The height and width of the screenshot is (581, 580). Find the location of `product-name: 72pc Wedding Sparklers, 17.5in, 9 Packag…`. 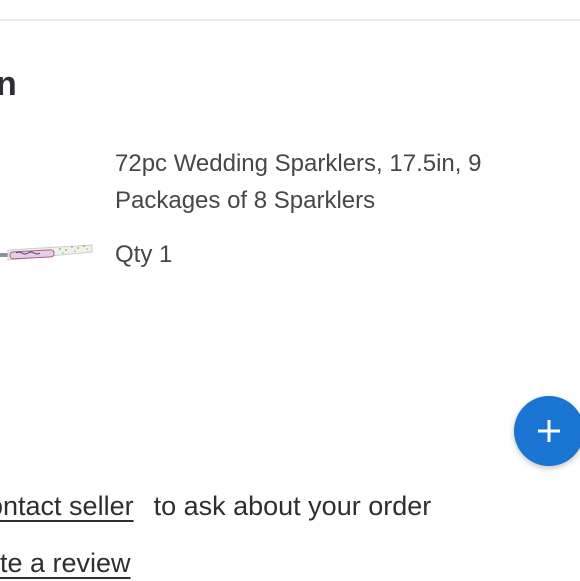

product-name: 72pc Wedding Sparklers, 17.5in, 9 Packag… is located at coordinates (315, 182).